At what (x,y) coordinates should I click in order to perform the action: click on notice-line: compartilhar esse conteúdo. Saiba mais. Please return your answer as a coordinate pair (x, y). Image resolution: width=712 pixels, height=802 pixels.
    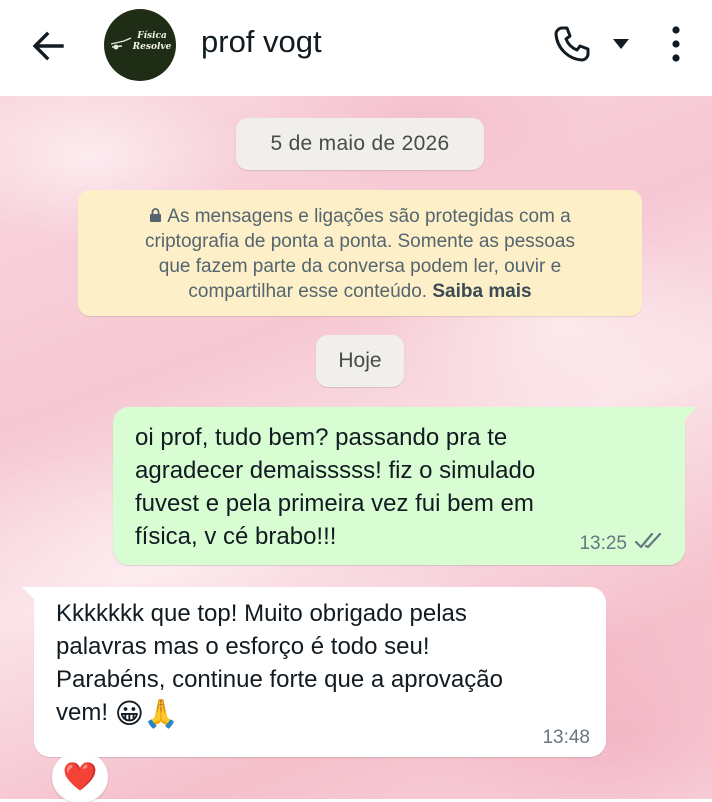
    Looking at the image, I should click on (360, 291).